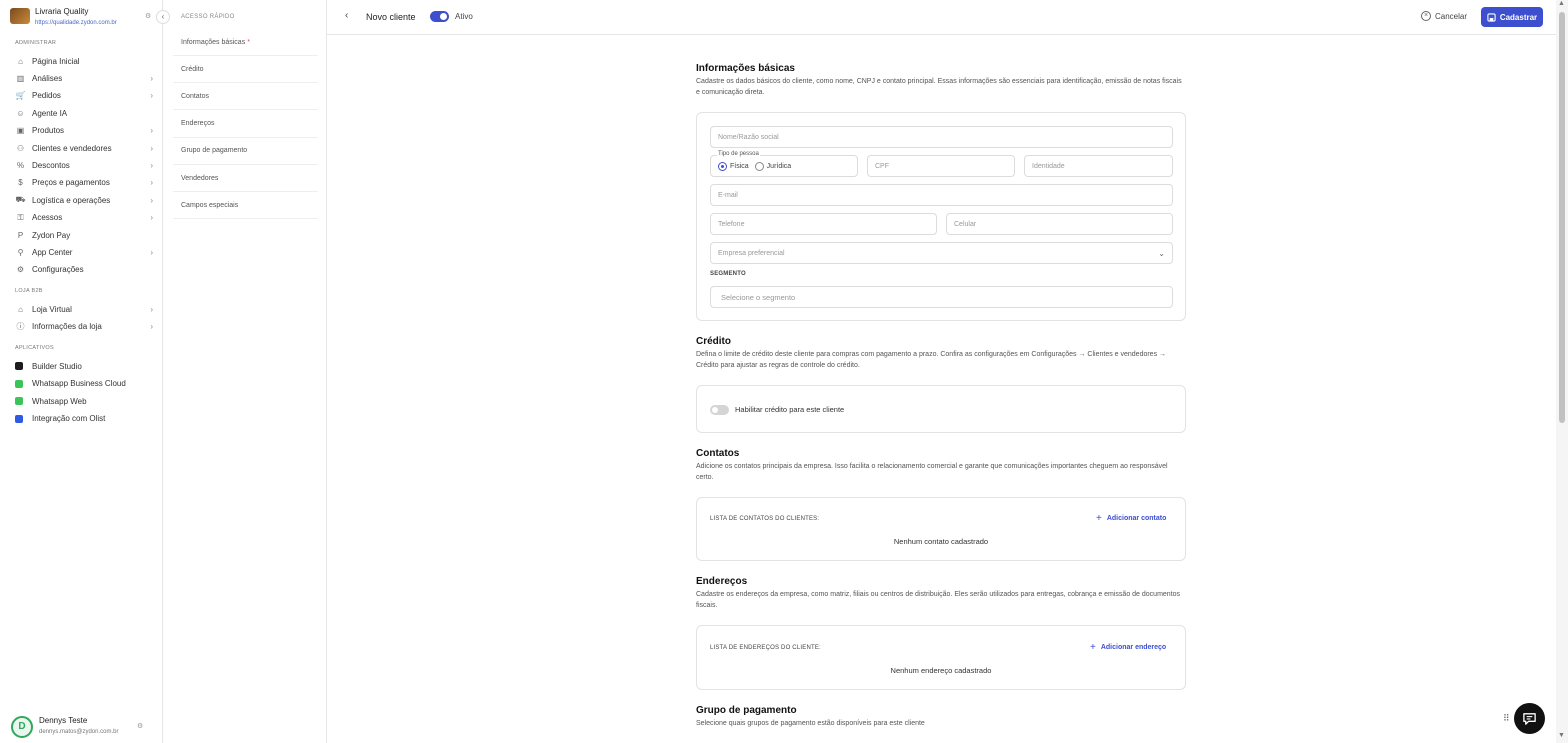 This screenshot has height=743, width=1568. Describe the element at coordinates (1099, 518) in the screenshot. I see `plus-icon: +` at that location.